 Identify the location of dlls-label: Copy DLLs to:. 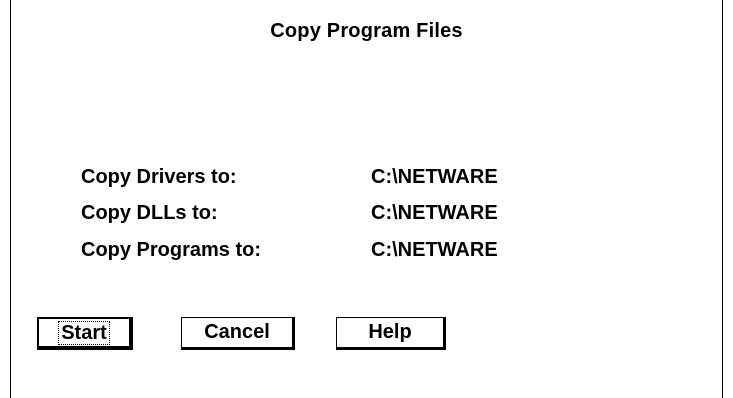
(149, 213).